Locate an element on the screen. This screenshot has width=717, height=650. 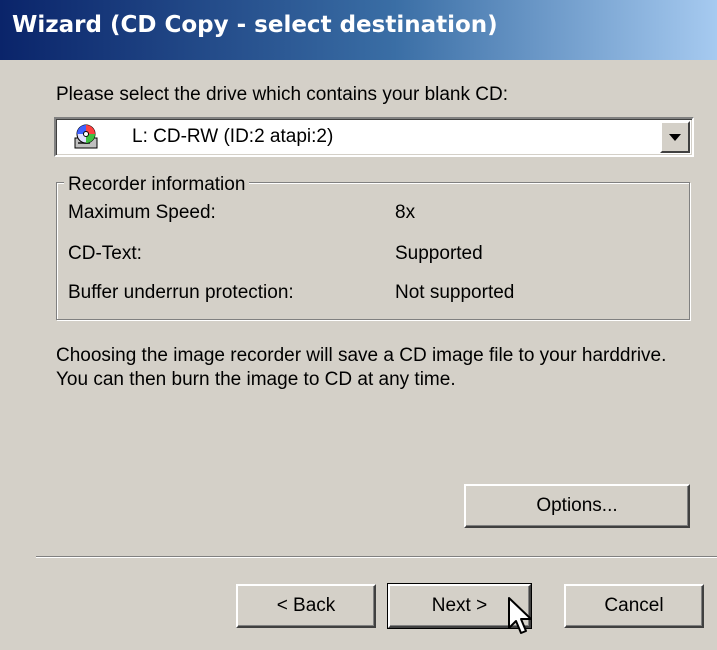
cd-drive-icon is located at coordinates (86, 136).